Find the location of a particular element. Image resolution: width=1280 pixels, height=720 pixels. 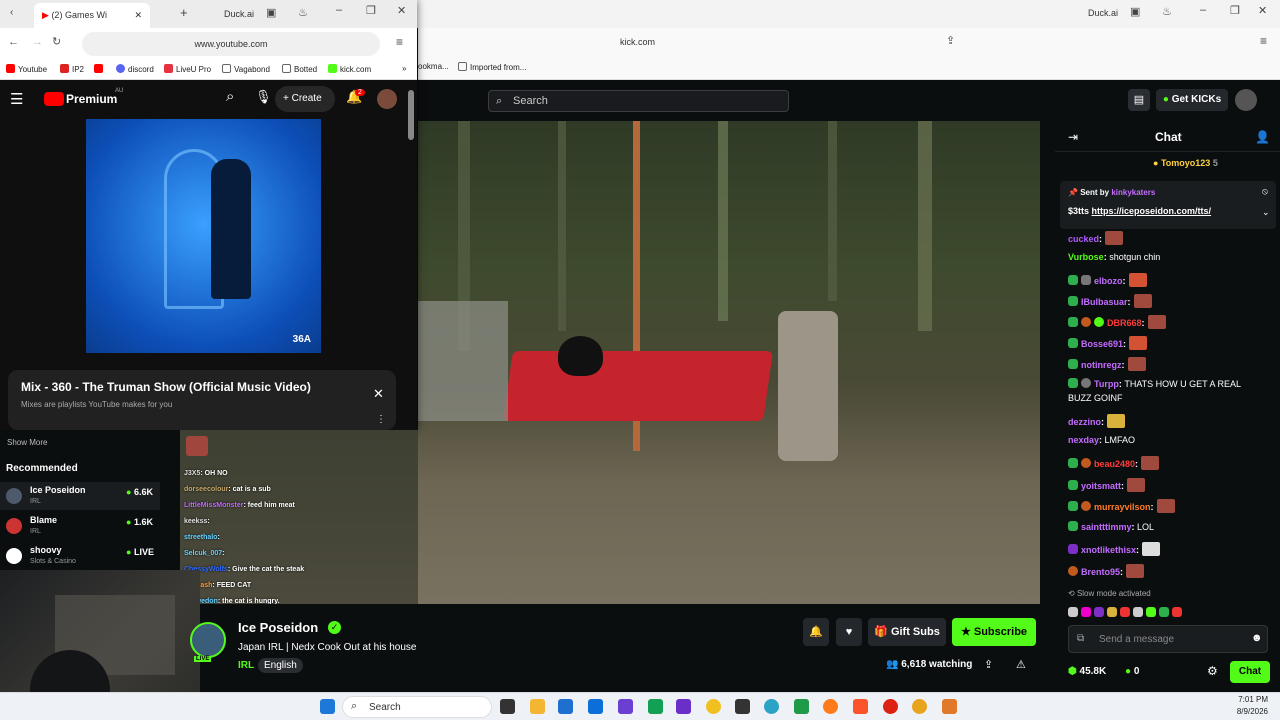

channel-item: shoovy Slots & Casino ● LIVE is located at coordinates (80, 556).